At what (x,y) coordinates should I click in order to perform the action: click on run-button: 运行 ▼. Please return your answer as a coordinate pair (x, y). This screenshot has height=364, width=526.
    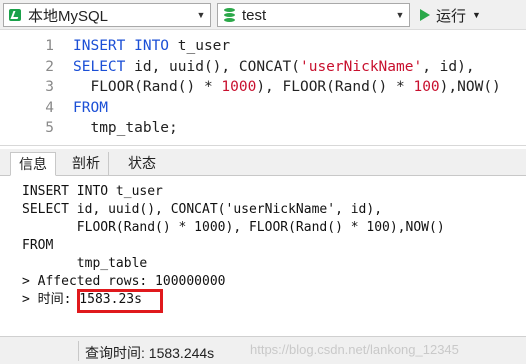
    Looking at the image, I should click on (450, 15).